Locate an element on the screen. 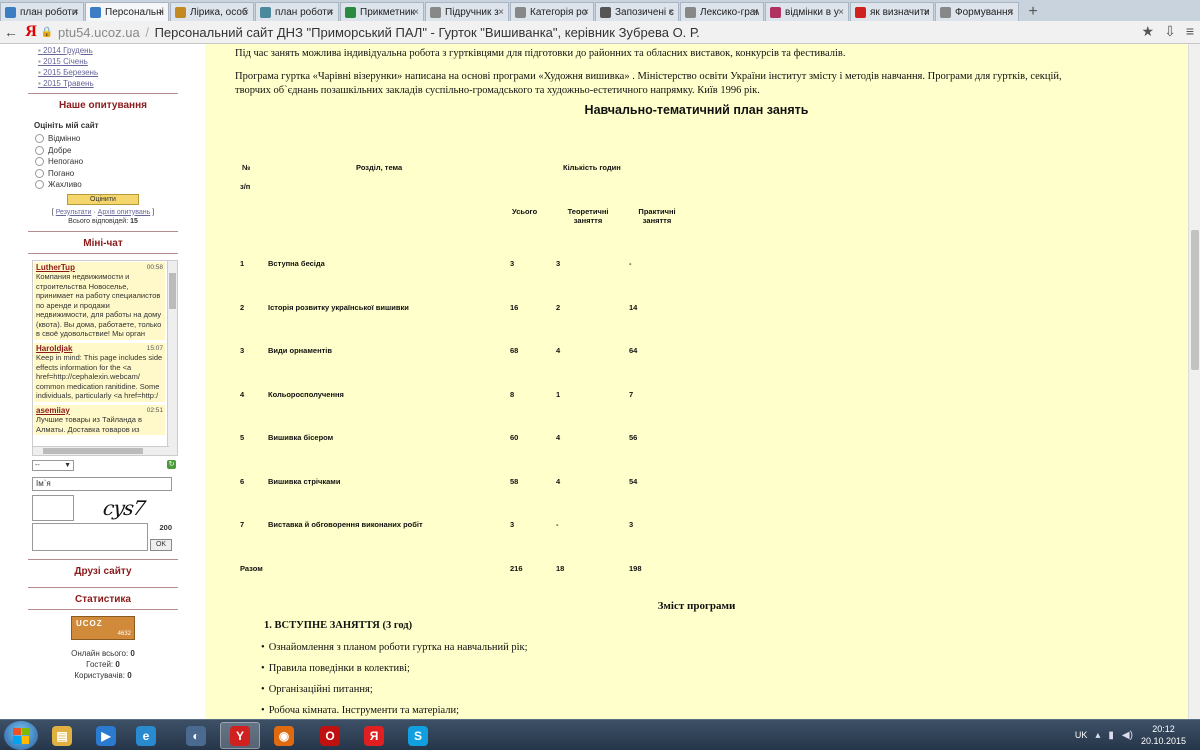  taskbar-ie-button: e is located at coordinates (146, 735).